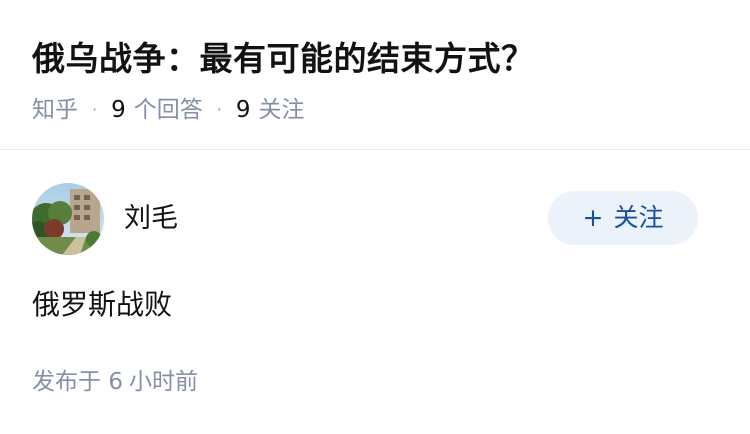  I want to click on follow-button: + 关注, so click(623, 218).